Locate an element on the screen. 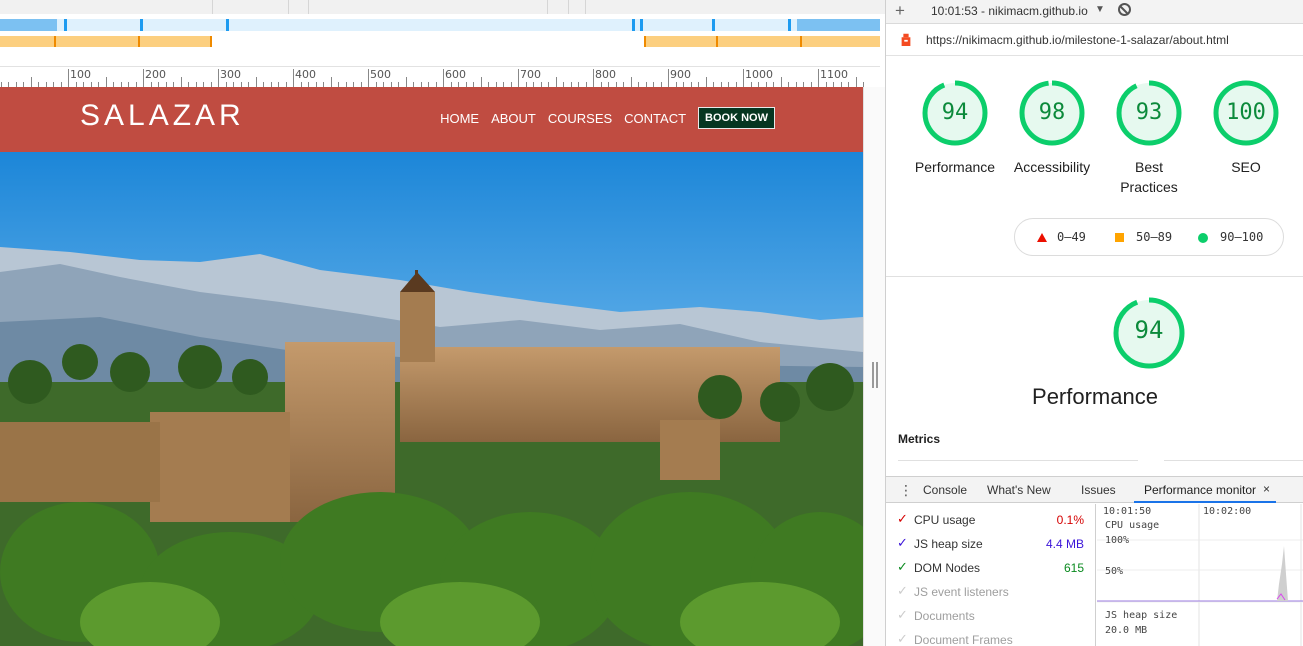 Image resolution: width=1303 pixels, height=646 pixels. legend-range-fail: 0–49 is located at coordinates (1071, 237).